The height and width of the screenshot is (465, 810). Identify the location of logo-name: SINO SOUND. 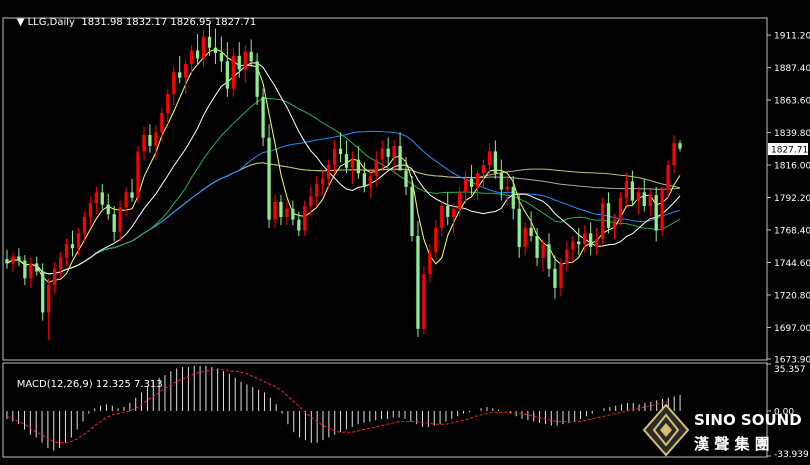
(748, 420).